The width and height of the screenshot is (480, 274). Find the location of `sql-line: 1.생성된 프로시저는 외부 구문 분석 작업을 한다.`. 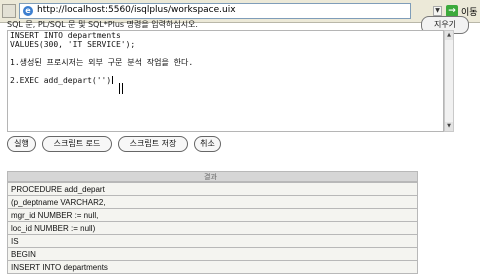

sql-line: 1.생성된 프로시저는 외부 구문 분석 작업을 한다. is located at coordinates (102, 62).